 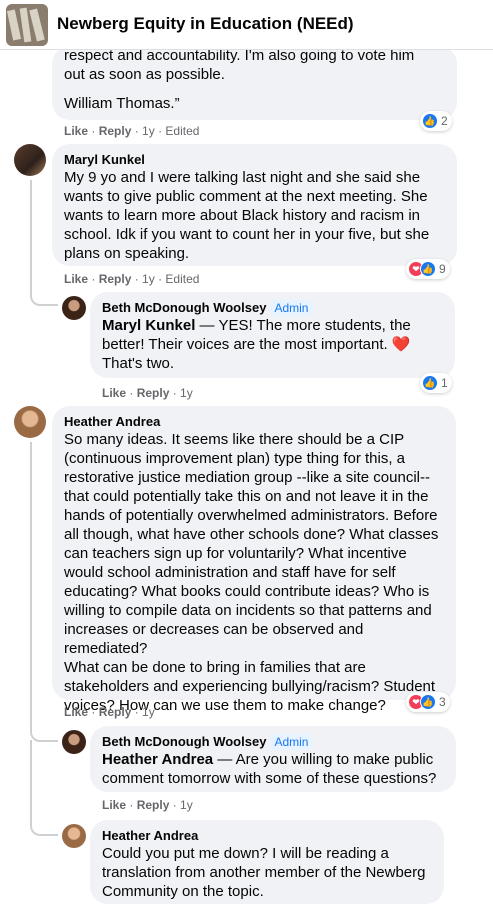 I want to click on mention-link: Heather Andrea, so click(x=157, y=759).